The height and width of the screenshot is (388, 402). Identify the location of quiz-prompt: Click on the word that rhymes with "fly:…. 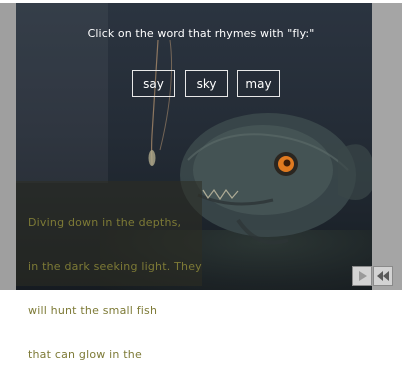
(201, 33).